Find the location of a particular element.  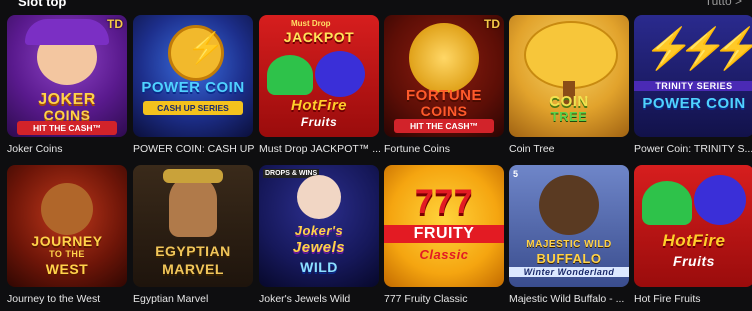

headdress-icon is located at coordinates (193, 176).